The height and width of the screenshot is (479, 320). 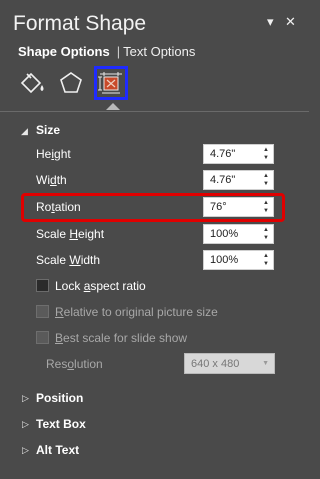 I want to click on fill-line-icon, so click(x=32, y=83).